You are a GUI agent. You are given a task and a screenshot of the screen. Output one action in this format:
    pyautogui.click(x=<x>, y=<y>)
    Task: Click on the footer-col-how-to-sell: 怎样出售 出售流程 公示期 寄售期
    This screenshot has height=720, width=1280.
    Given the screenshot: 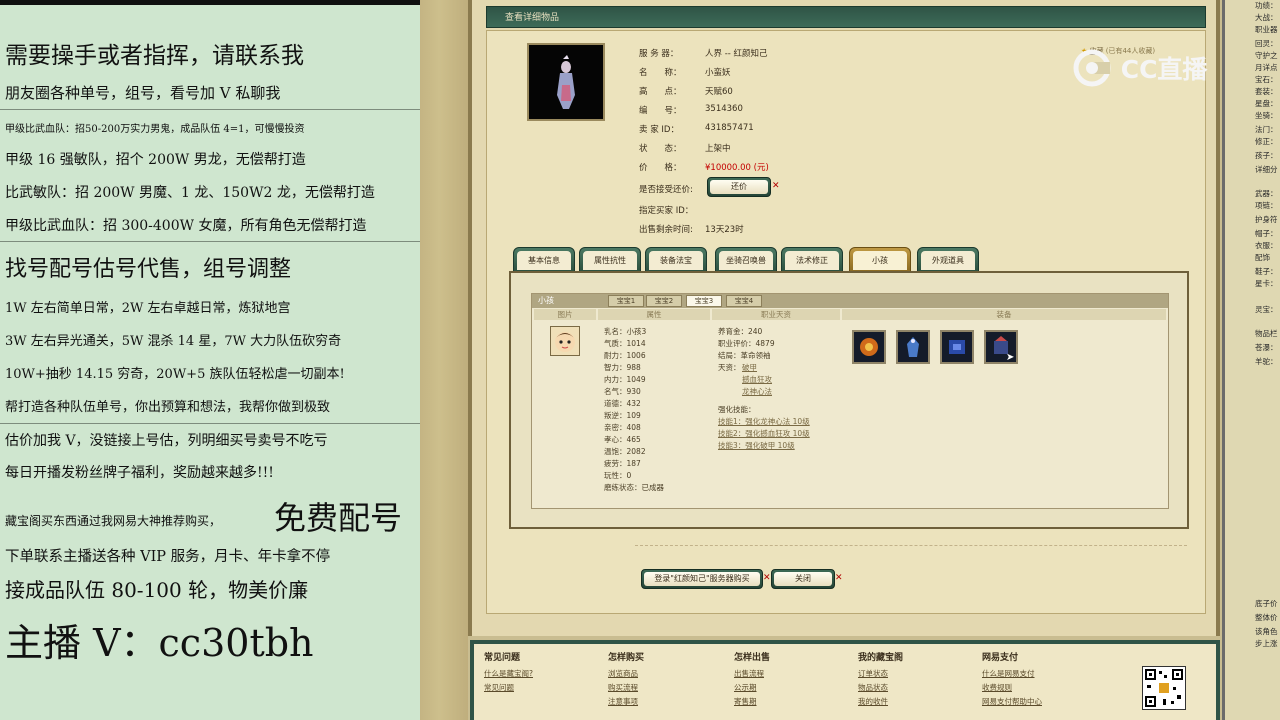 What is the action you would take?
    pyautogui.click(x=752, y=679)
    